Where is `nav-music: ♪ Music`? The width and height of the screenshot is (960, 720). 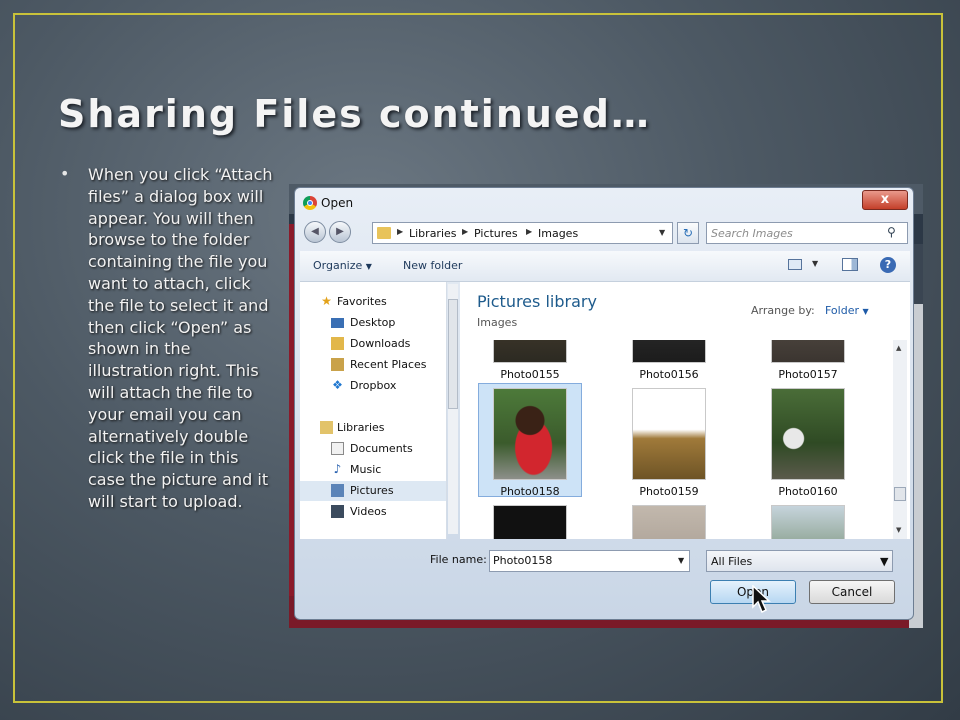
nav-music: ♪ Music is located at coordinates (373, 470).